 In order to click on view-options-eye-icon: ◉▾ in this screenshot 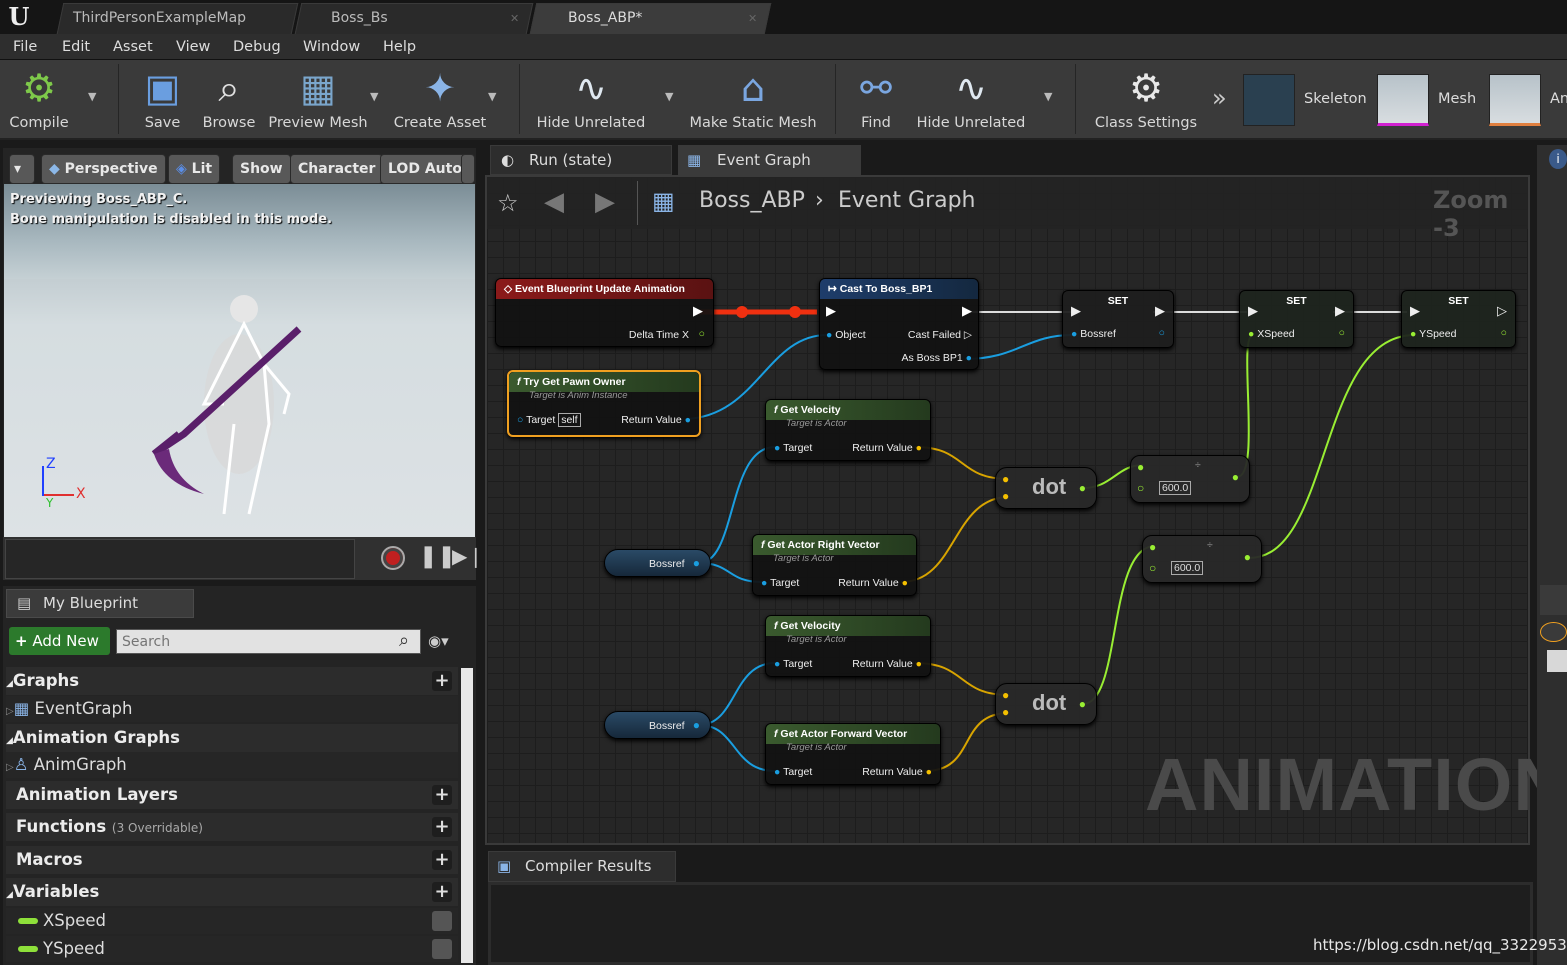, I will do `click(438, 641)`.